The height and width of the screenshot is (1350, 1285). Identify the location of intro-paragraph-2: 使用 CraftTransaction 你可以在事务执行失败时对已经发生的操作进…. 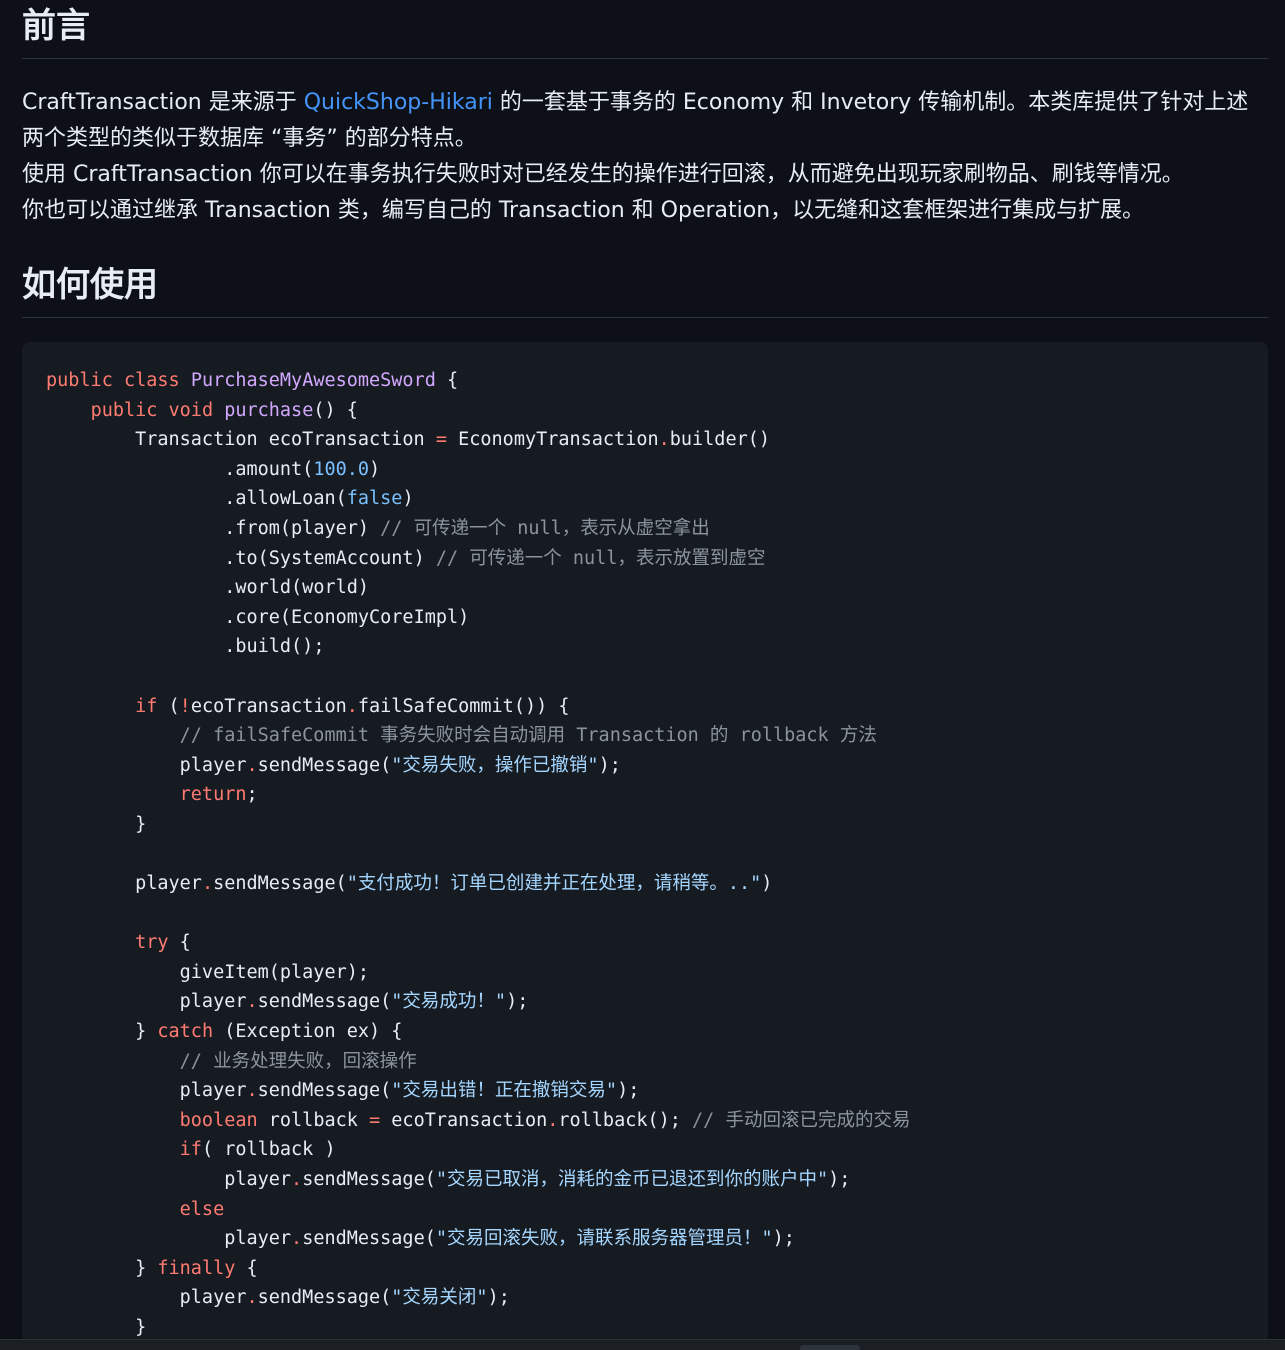
(603, 174).